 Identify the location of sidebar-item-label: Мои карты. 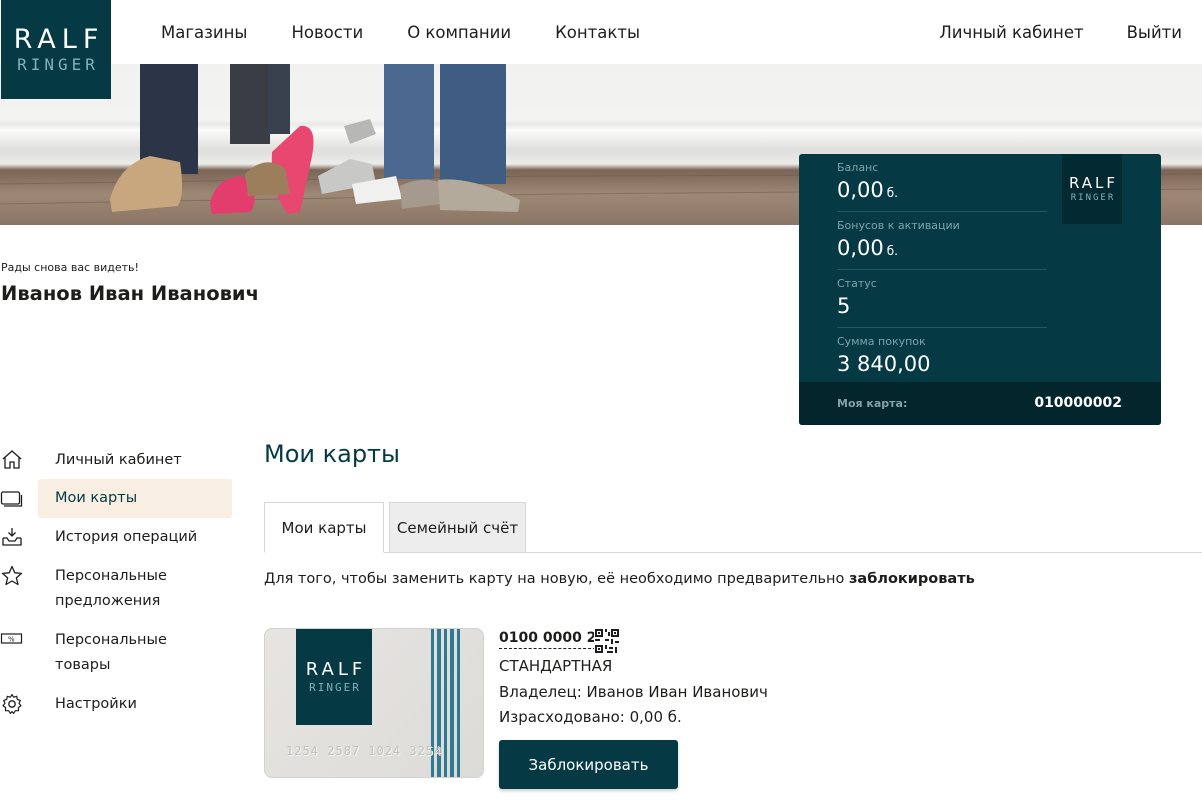
(96, 498).